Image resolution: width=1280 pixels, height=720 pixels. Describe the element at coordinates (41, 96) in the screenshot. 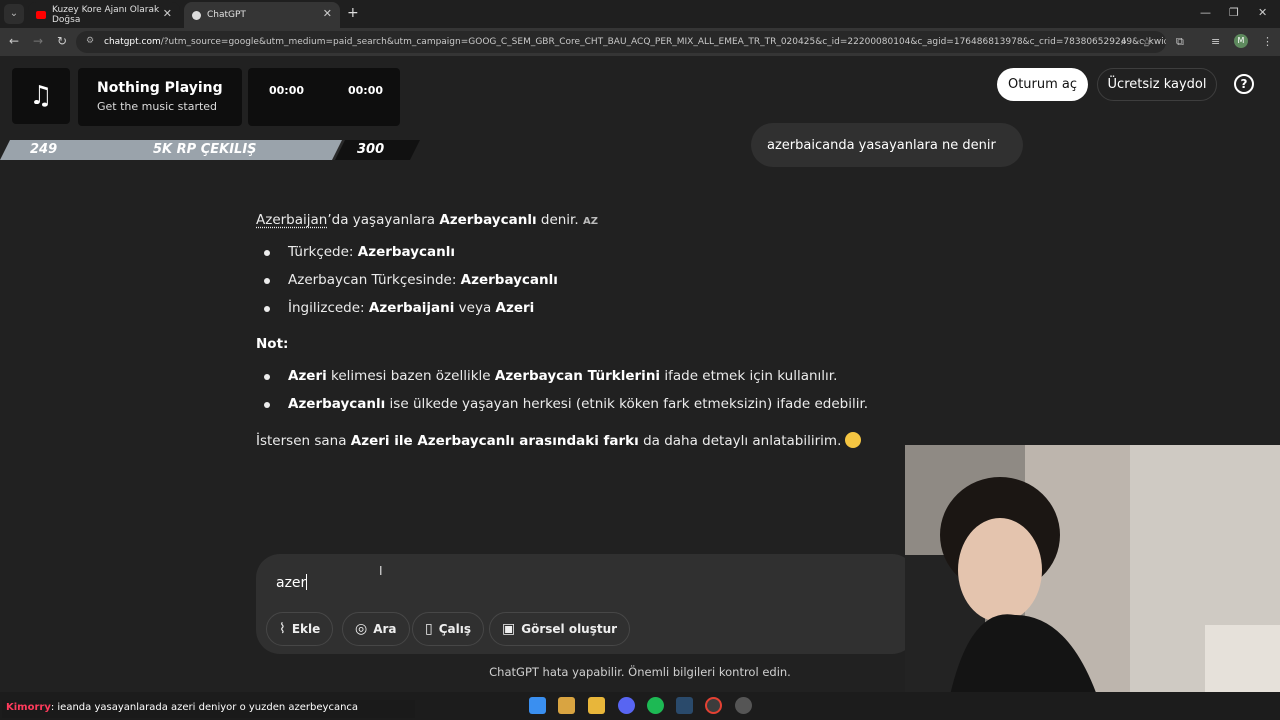

I see `music-note-icon: ♫` at that location.